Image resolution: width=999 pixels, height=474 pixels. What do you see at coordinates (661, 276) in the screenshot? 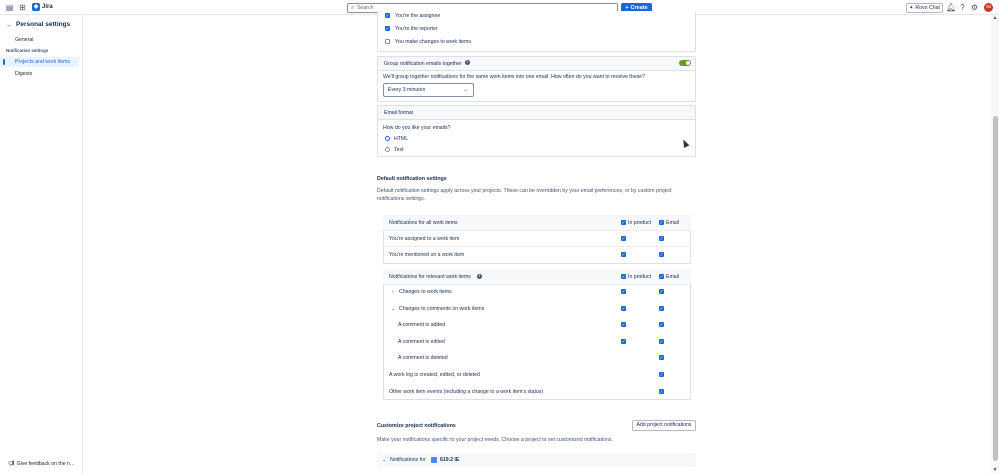
I see `relevant-email-checkbox: ✓` at bounding box center [661, 276].